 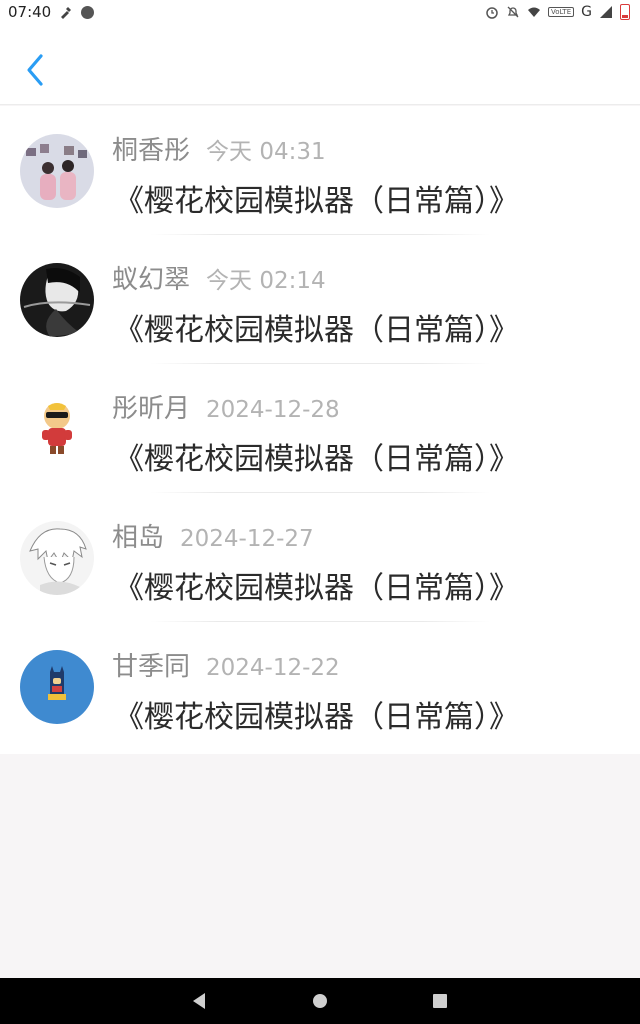 What do you see at coordinates (440, 1001) in the screenshot?
I see `square-recents-icon` at bounding box center [440, 1001].